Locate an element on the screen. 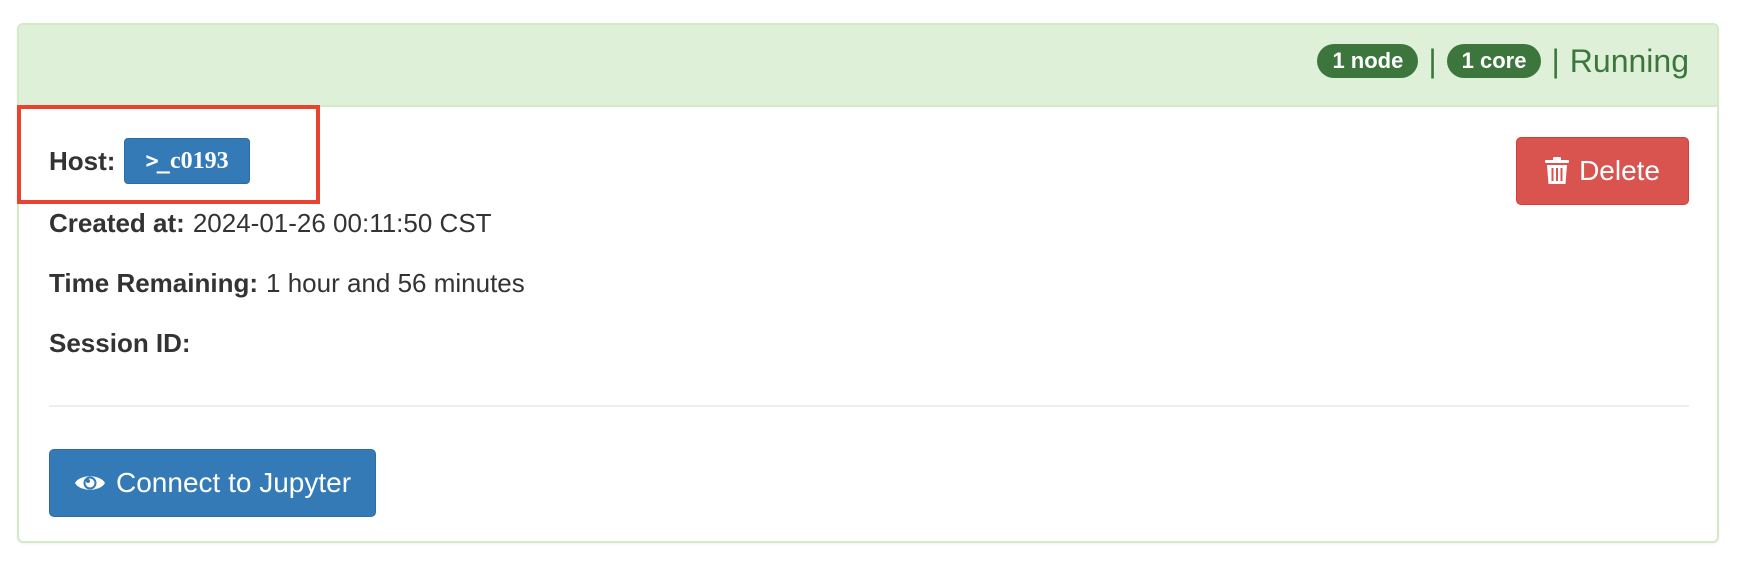  terminal-icon: >_ is located at coordinates (157, 161).